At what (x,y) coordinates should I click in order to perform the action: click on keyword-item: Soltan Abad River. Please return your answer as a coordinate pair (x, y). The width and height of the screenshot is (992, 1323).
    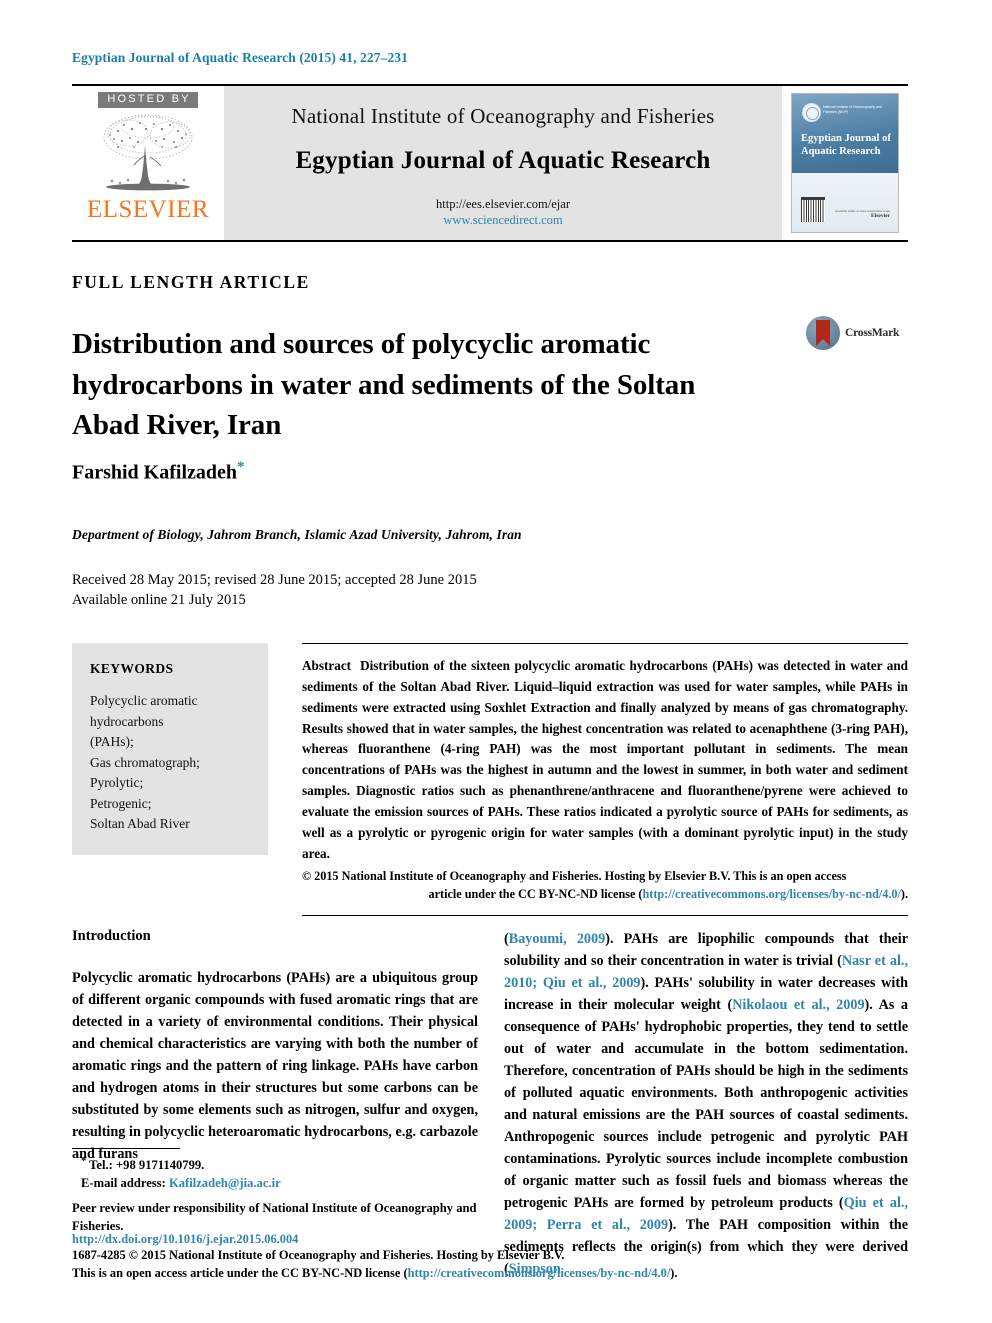
    Looking at the image, I should click on (140, 824).